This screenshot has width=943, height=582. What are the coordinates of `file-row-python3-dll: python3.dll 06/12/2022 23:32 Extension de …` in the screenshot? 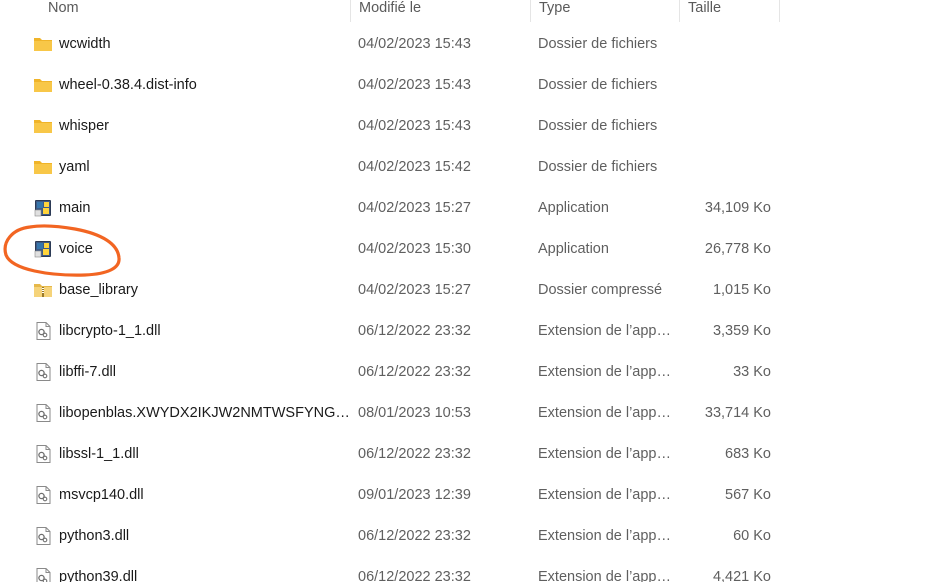 It's located at (471, 536).